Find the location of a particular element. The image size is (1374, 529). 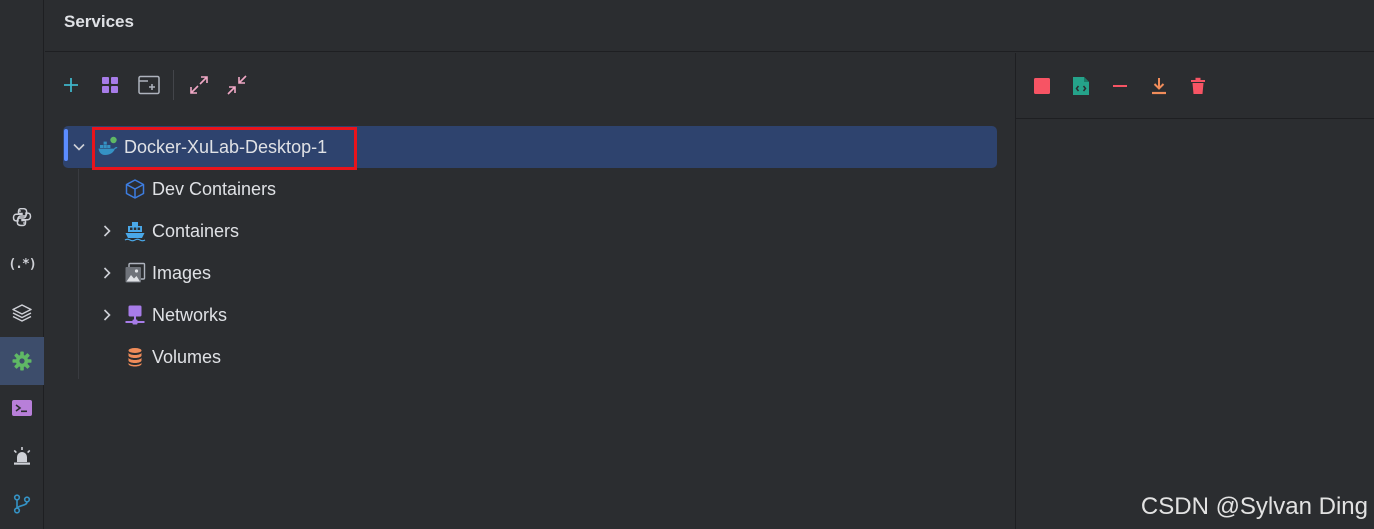

stop-icon is located at coordinates (1042, 86).